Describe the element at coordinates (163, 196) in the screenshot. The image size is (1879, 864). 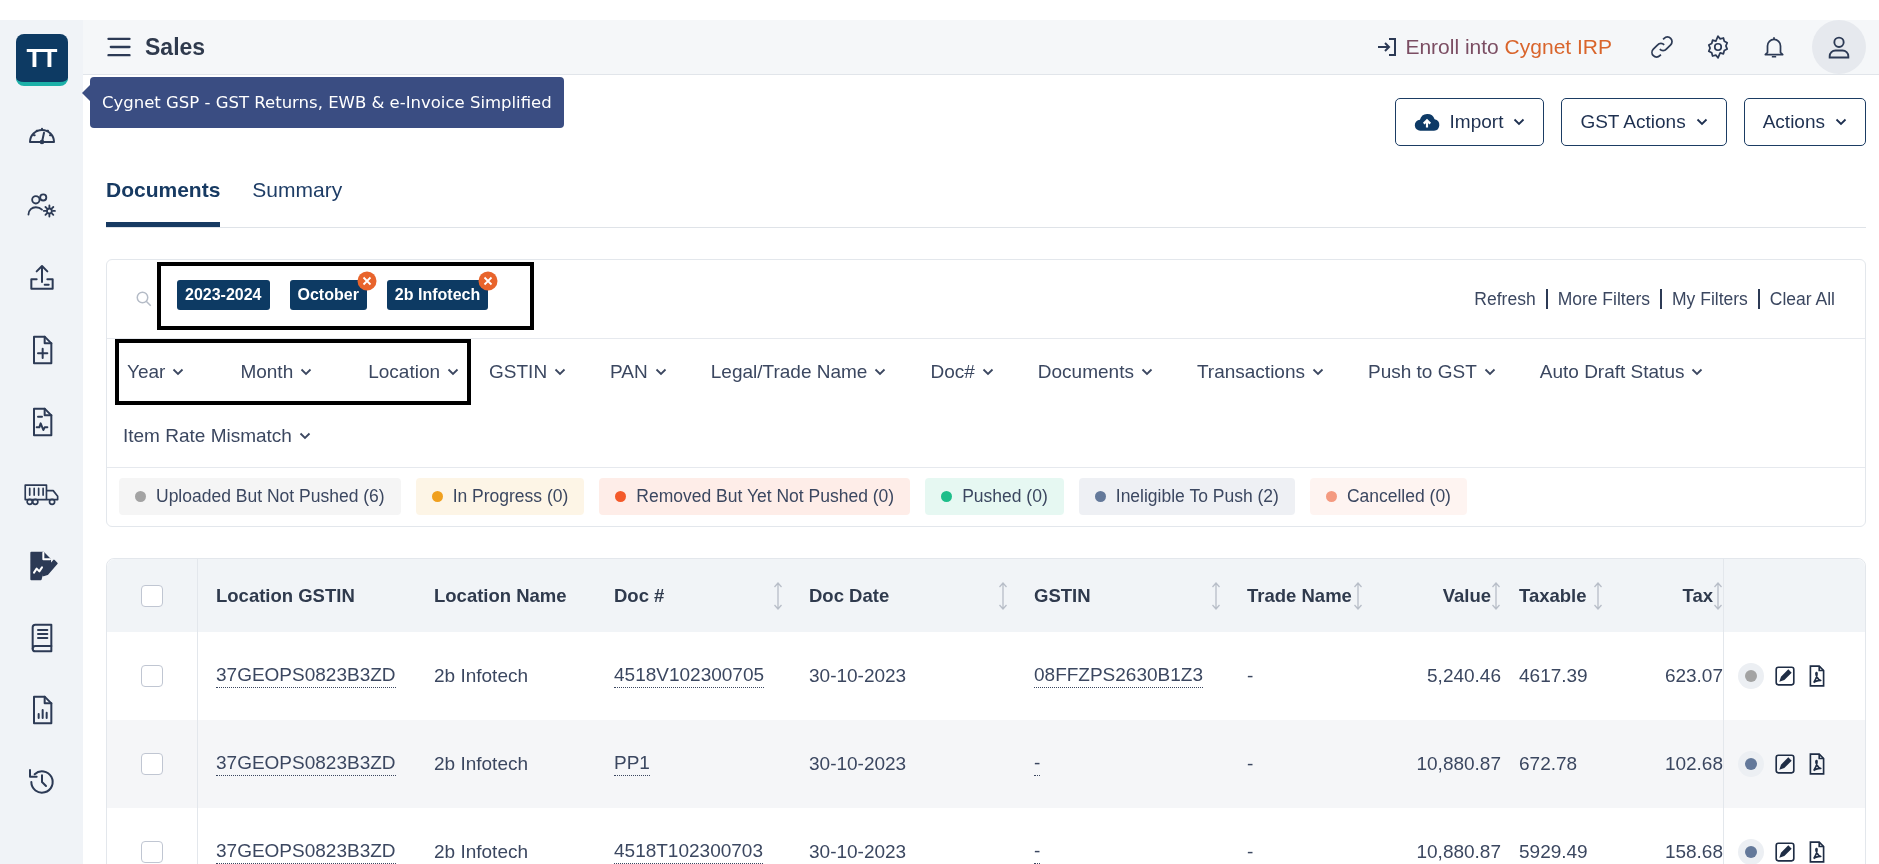
I see `tab: Documents` at that location.